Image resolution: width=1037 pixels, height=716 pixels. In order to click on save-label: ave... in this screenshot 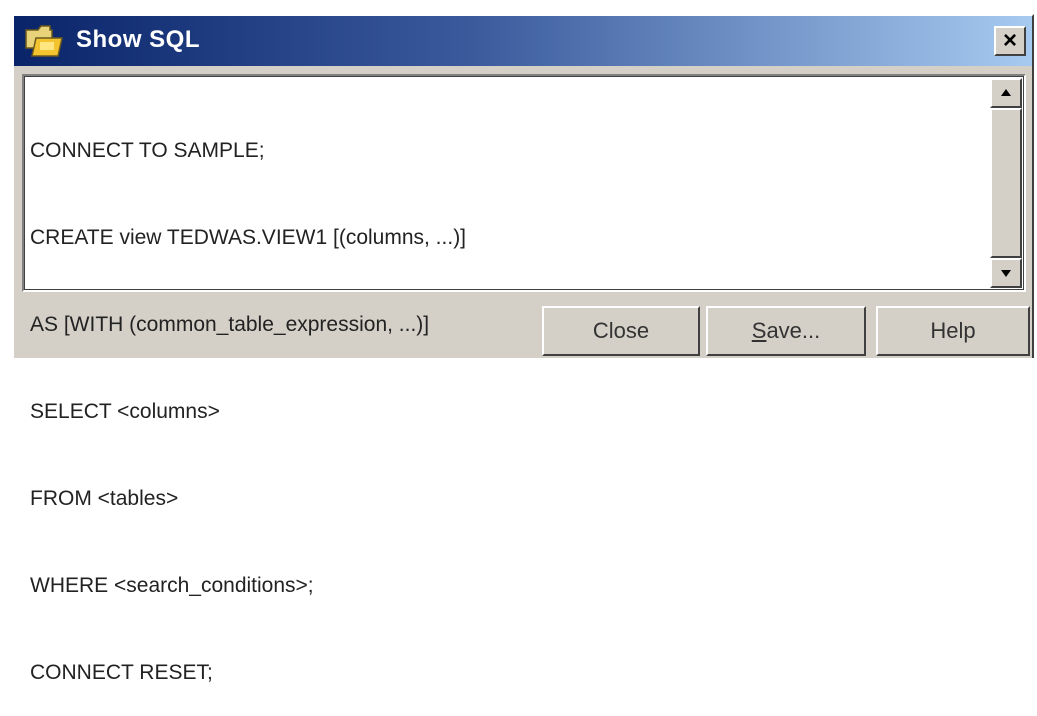, I will do `click(793, 330)`.